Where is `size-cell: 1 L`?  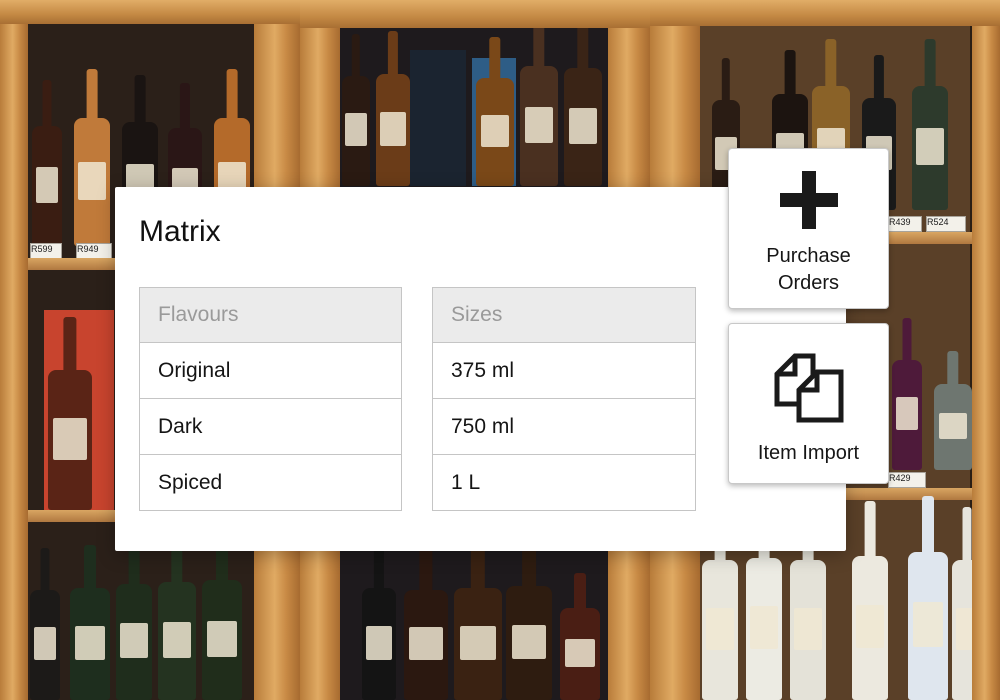 size-cell: 1 L is located at coordinates (564, 482).